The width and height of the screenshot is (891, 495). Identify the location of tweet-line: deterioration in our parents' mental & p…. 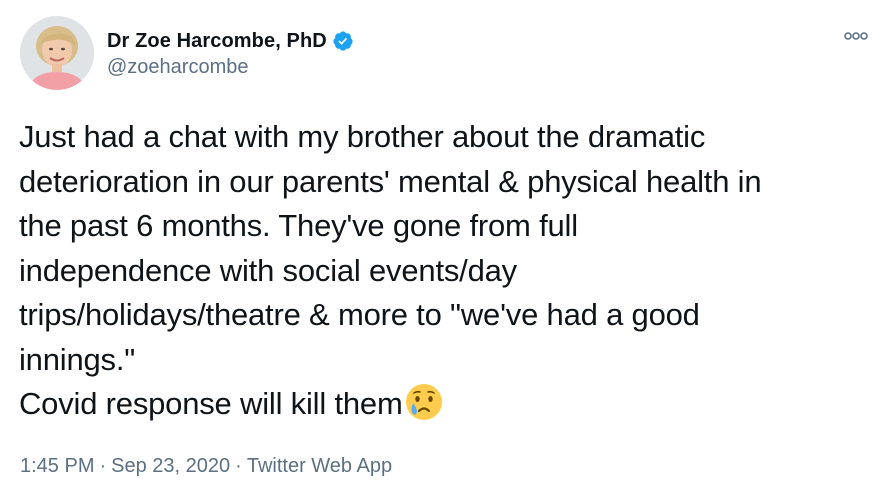
(390, 181).